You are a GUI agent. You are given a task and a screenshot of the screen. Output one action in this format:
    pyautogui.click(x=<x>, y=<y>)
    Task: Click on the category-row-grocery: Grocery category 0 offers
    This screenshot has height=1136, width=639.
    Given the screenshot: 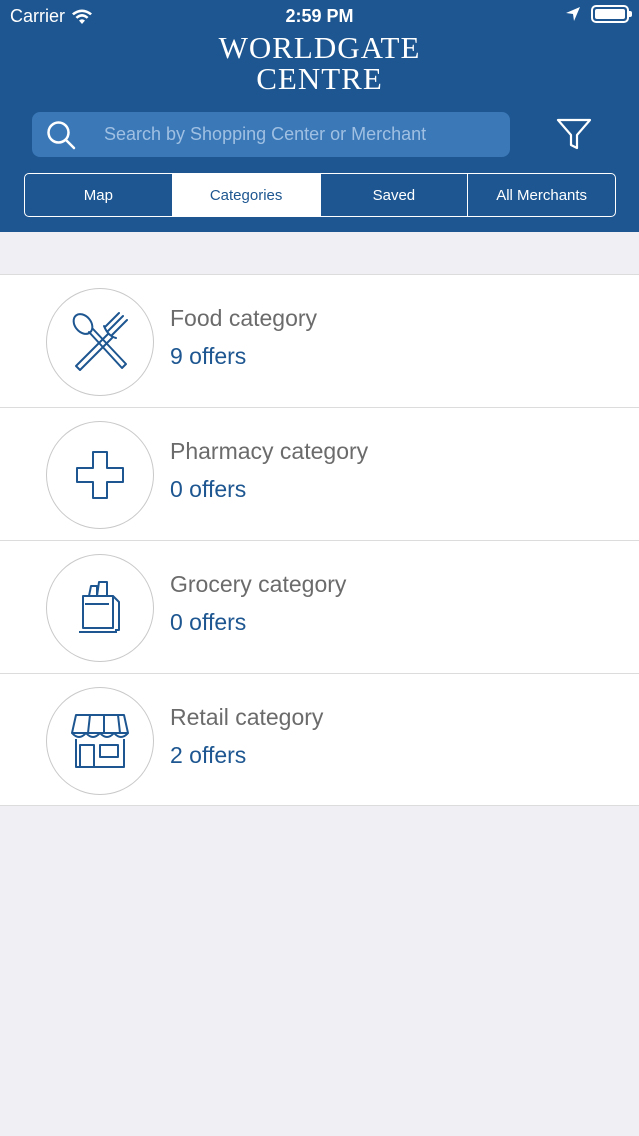 What is the action you would take?
    pyautogui.click(x=319, y=606)
    